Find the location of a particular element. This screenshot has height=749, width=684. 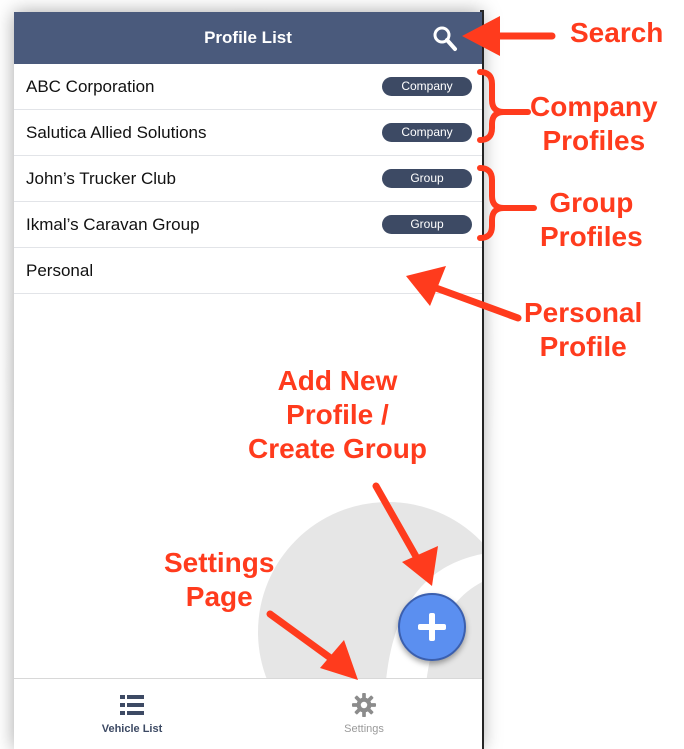

annotation-add-new-profile: Add New Profile / Create Group is located at coordinates (337, 415).